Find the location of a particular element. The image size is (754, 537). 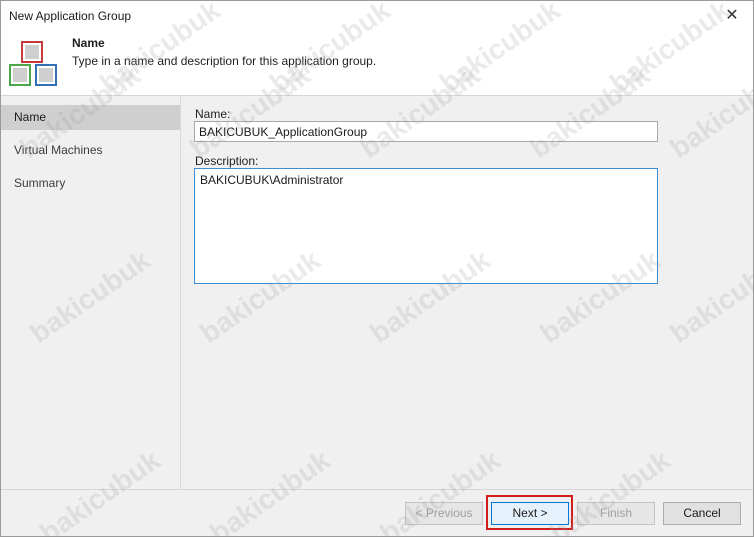

finish-button: Finish is located at coordinates (616, 513).